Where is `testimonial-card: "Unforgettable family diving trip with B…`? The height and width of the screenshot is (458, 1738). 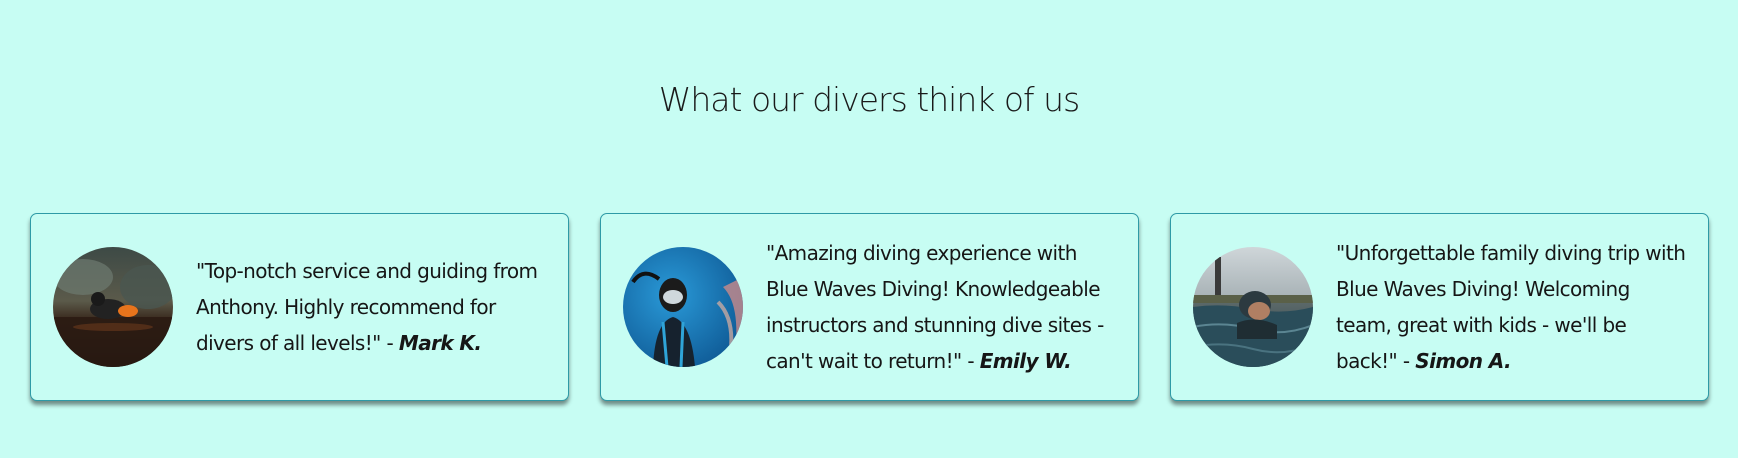 testimonial-card: "Unforgettable family diving trip with B… is located at coordinates (1439, 307).